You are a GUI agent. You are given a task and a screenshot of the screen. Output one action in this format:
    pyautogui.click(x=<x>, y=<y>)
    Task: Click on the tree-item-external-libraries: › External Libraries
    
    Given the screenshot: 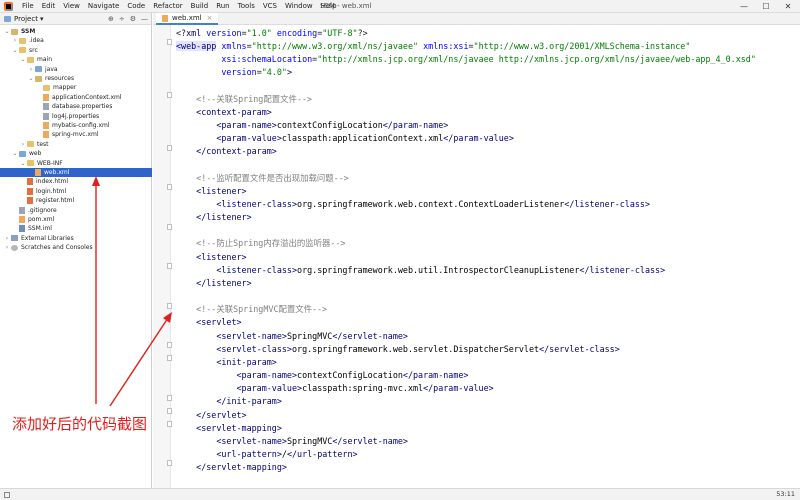 What is the action you would take?
    pyautogui.click(x=39, y=238)
    